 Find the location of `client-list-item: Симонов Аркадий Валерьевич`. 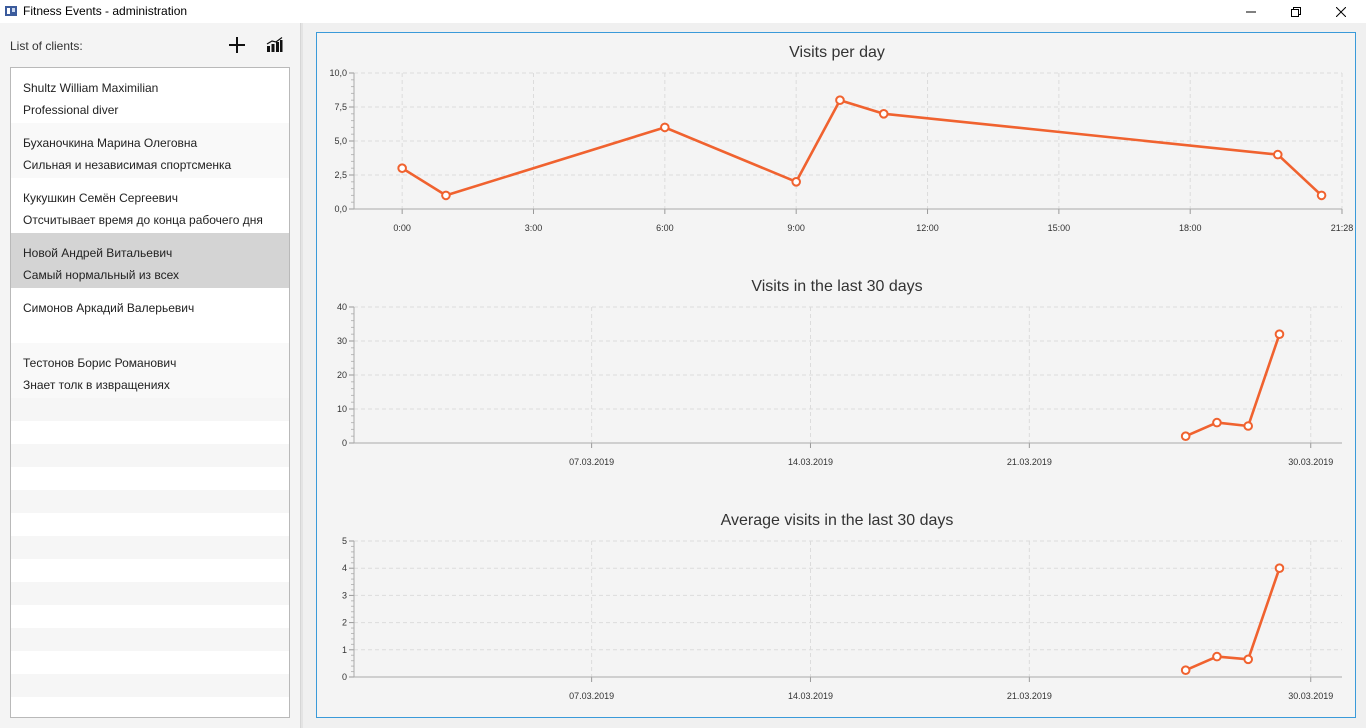

client-list-item: Симонов Аркадий Валерьевич is located at coordinates (150, 315).